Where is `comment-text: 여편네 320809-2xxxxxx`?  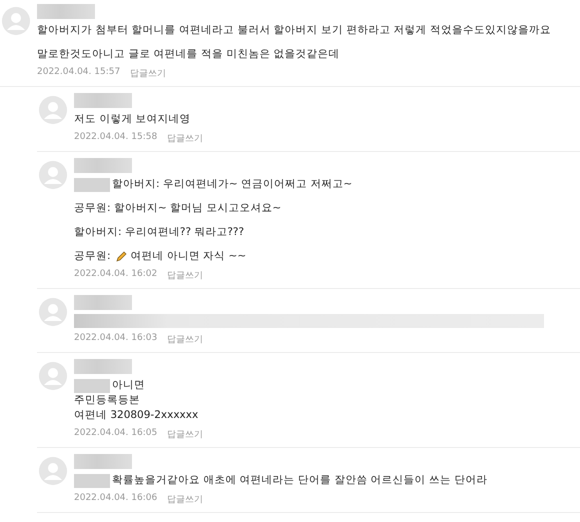 comment-text: 여편네 320809-2xxxxxx is located at coordinates (136, 415).